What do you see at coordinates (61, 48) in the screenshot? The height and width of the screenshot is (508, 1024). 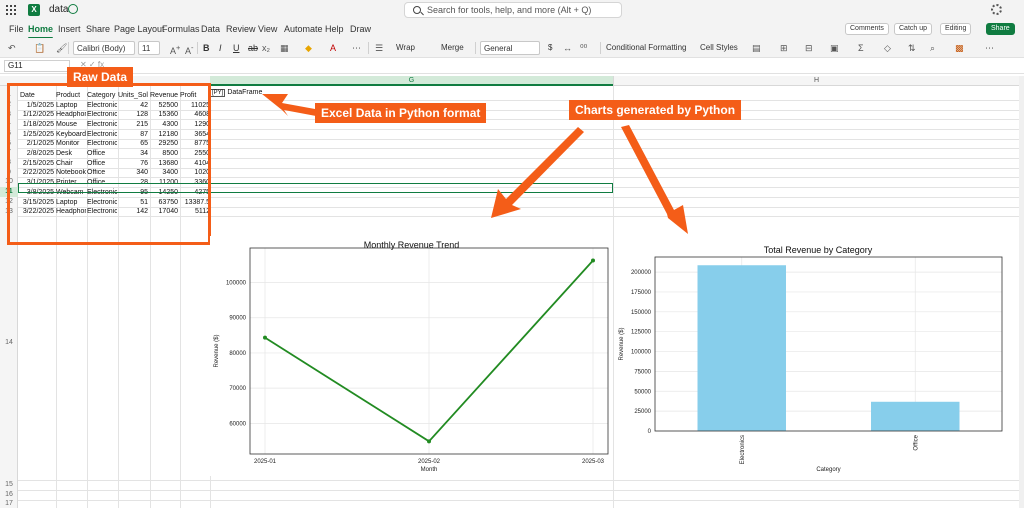 I see `format-painter-icon: 🖌` at bounding box center [61, 48].